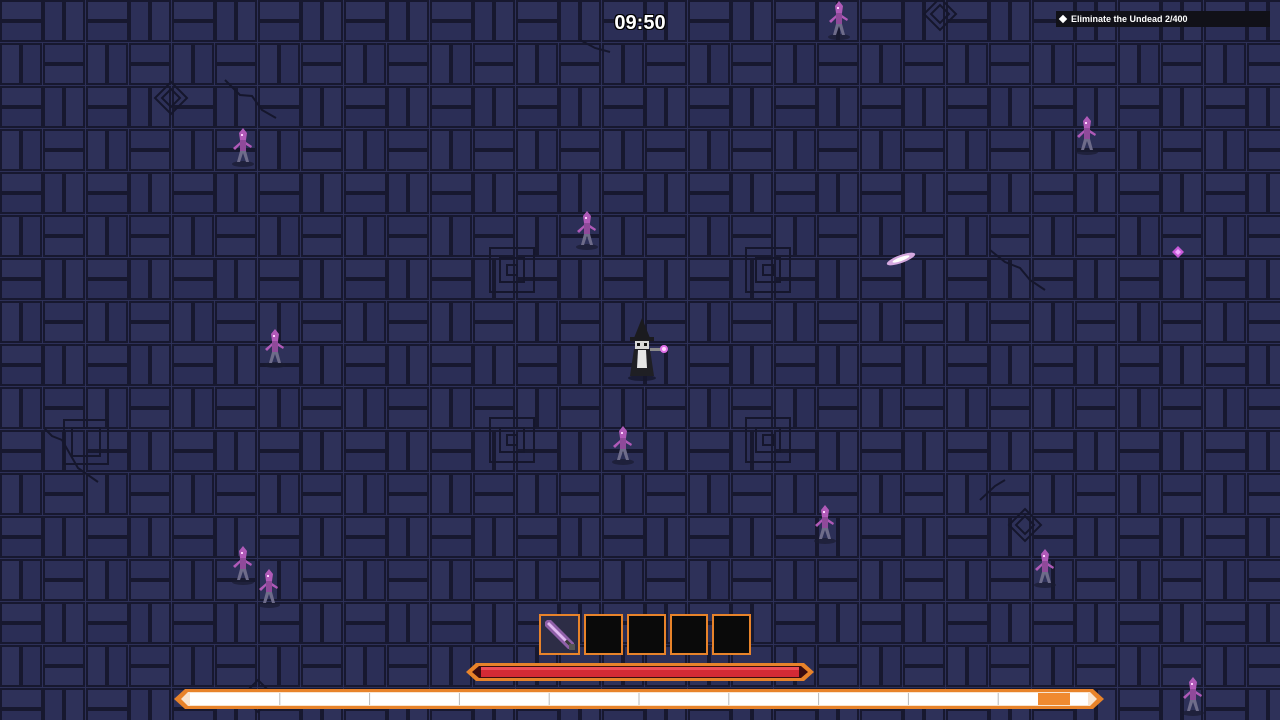  What do you see at coordinates (1129, 19) in the screenshot?
I see `quest-text: Eliminate the Undead 2/400` at bounding box center [1129, 19].